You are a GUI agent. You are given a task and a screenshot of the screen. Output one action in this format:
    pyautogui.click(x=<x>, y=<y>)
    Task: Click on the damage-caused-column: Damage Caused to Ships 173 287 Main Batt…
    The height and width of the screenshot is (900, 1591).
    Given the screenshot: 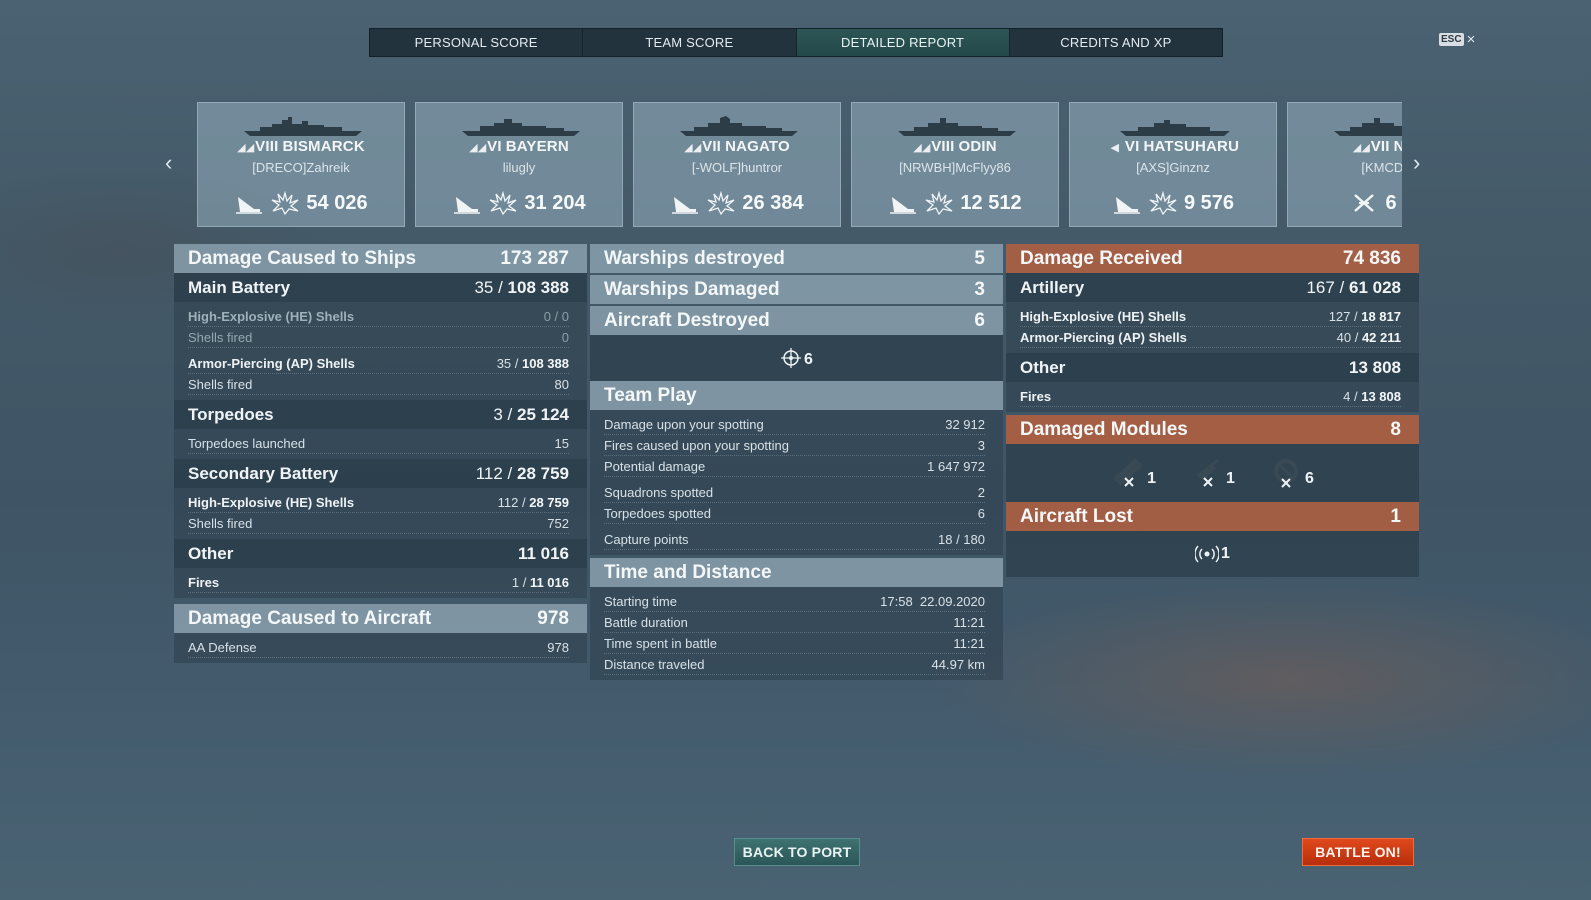 What is the action you would take?
    pyautogui.click(x=380, y=453)
    